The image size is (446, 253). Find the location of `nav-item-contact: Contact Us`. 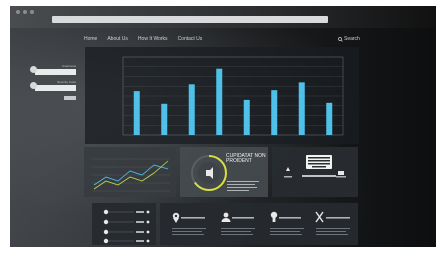

nav-item-contact: Contact Us is located at coordinates (190, 39).